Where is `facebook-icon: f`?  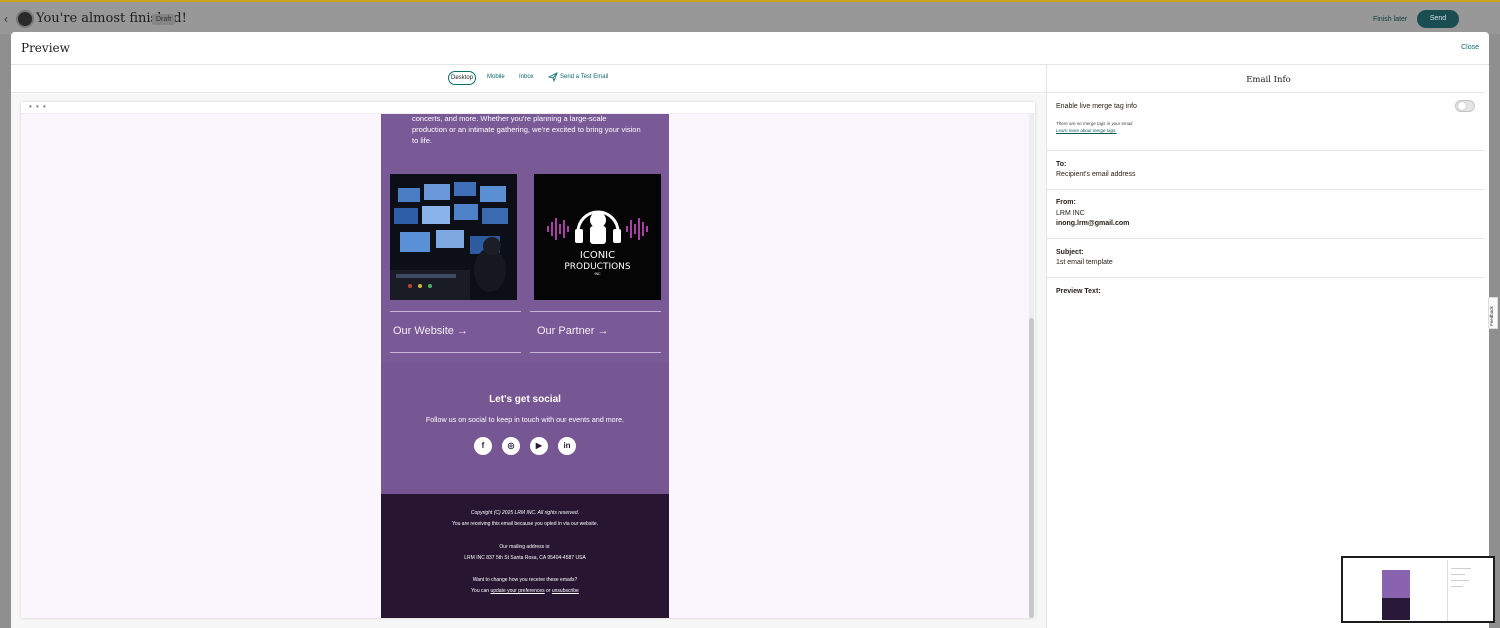 facebook-icon: f is located at coordinates (483, 446).